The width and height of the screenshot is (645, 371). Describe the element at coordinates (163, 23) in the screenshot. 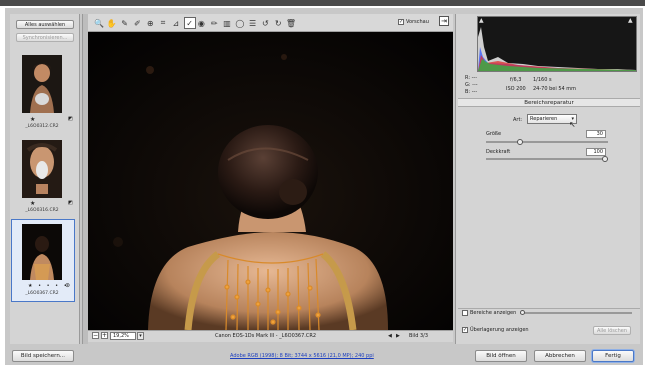

I see `crop-icon: ⌗` at that location.